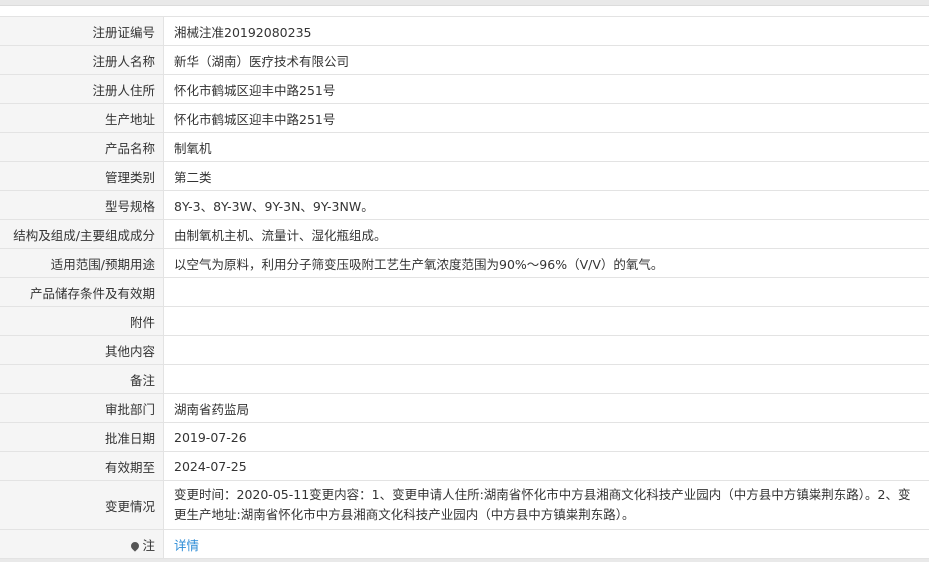 The width and height of the screenshot is (929, 571). Describe the element at coordinates (82, 147) in the screenshot. I see `row-label: 产品名称` at that location.